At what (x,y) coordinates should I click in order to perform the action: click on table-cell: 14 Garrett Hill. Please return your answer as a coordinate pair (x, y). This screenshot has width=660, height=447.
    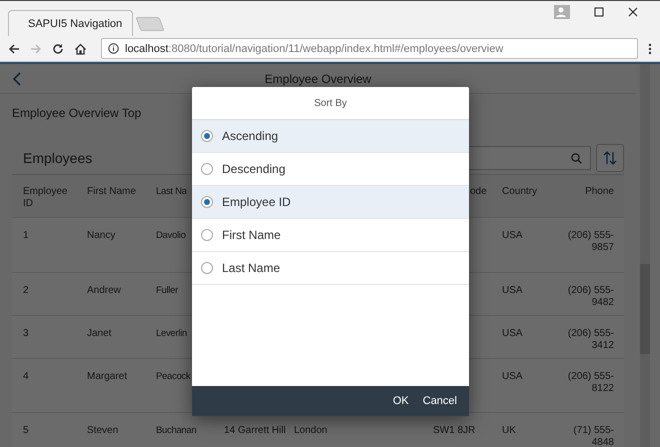
    Looking at the image, I should click on (255, 431).